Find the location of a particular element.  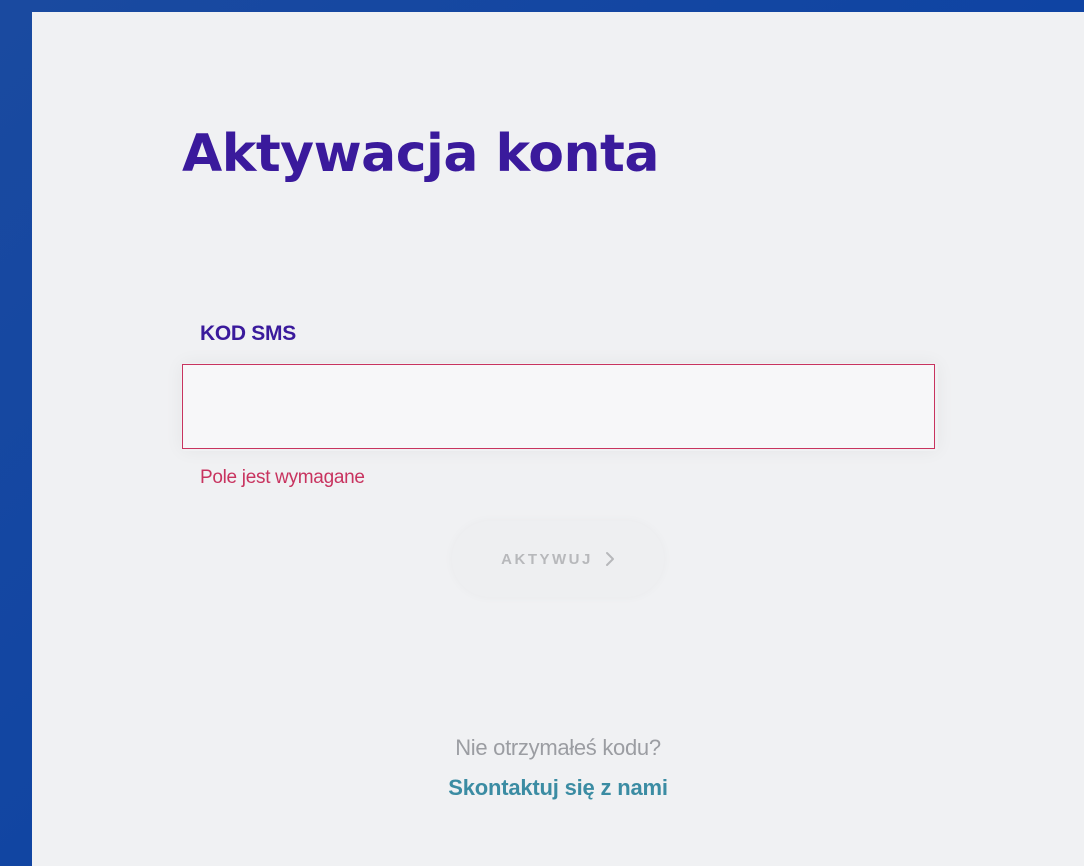

sms-code-error: Pole jest wymagane is located at coordinates (282, 477).